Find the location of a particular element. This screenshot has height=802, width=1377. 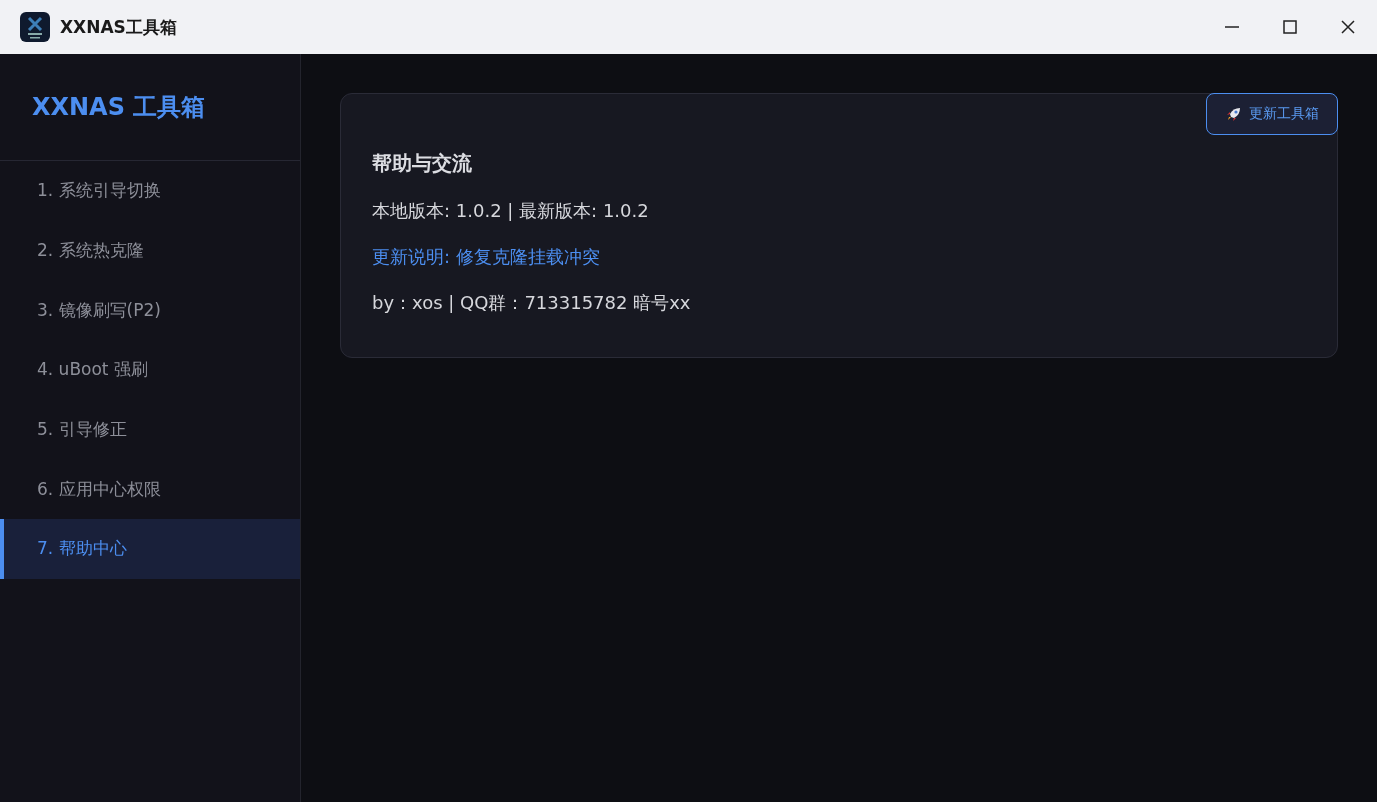

minimize-icon is located at coordinates (1232, 27).